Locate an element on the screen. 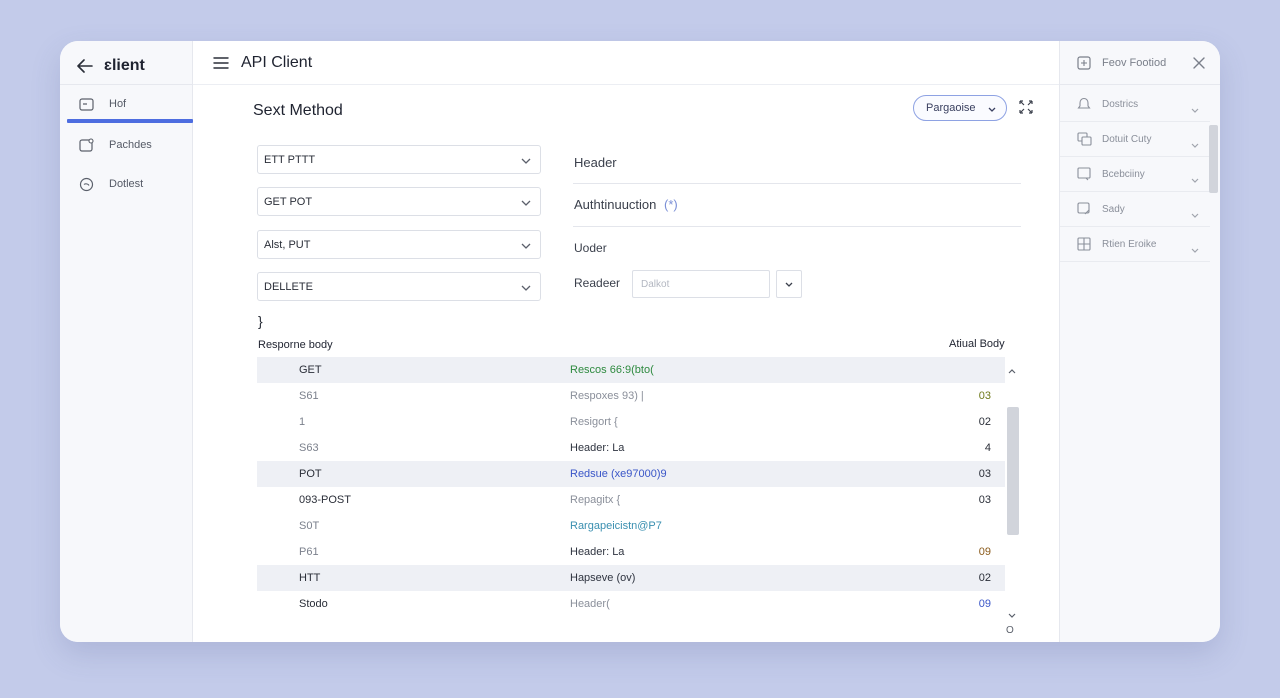 The height and width of the screenshot is (698, 1280). table-row: POT Redsue (xe97000)9 03 is located at coordinates (631, 474).